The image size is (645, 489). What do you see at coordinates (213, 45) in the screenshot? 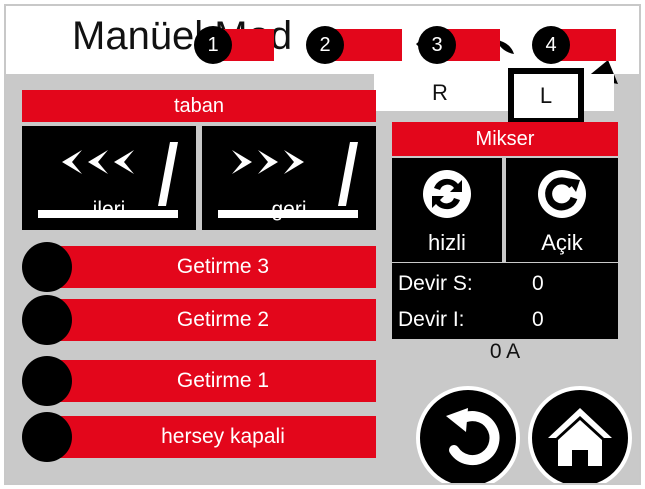
I see `tab-1-number: 1` at bounding box center [213, 45].